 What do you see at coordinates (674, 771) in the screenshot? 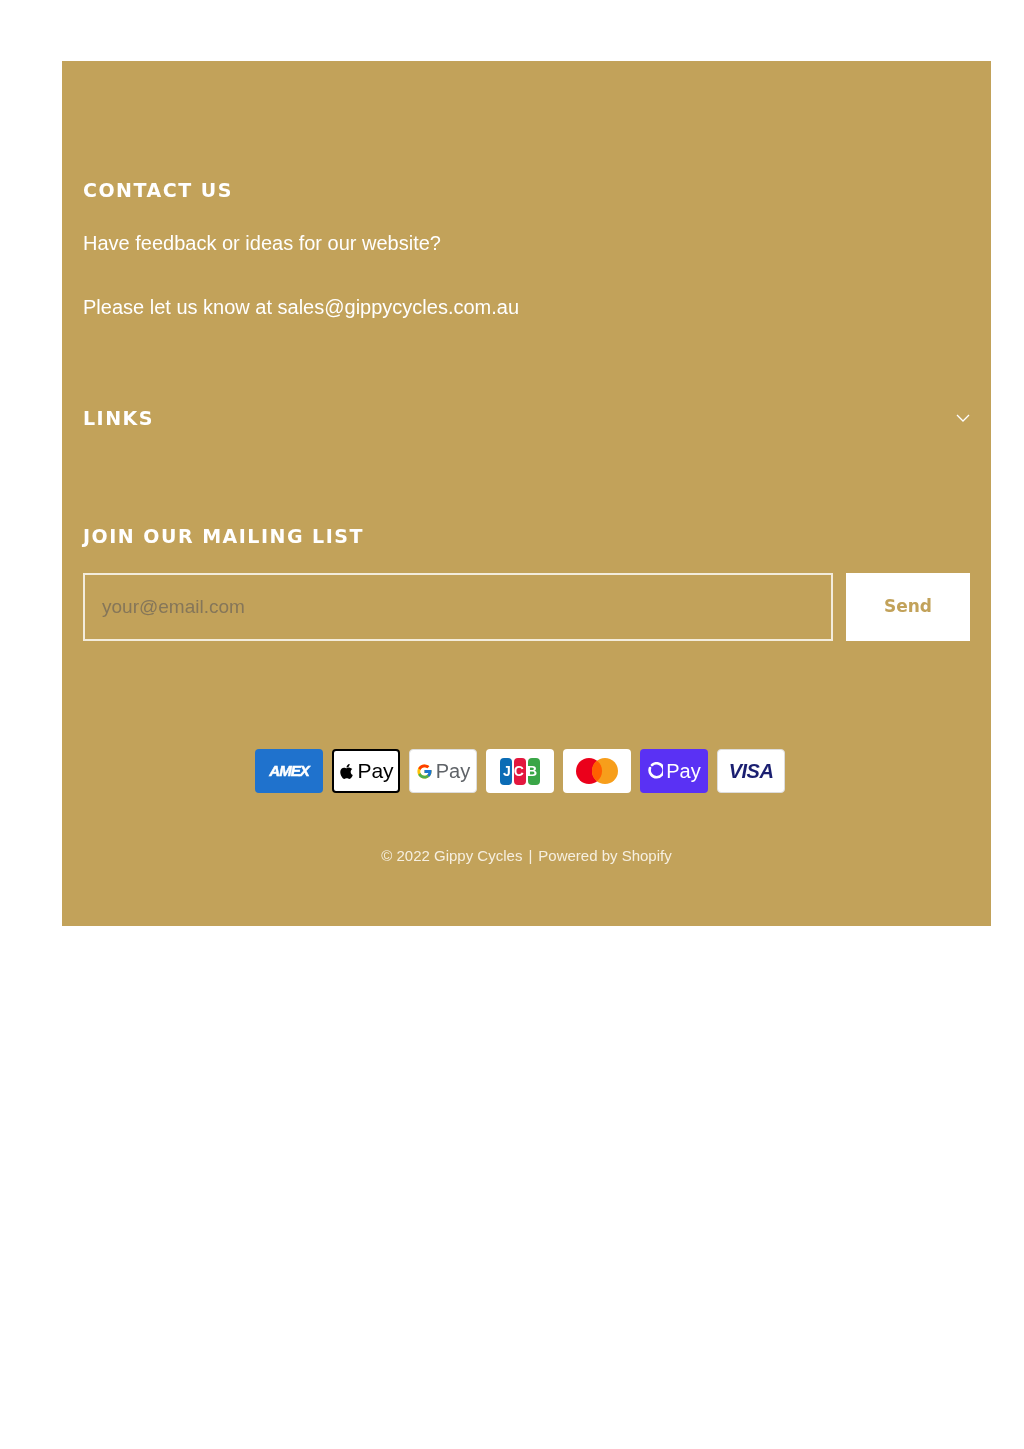
I see `shop-pay-icon: Pay` at bounding box center [674, 771].